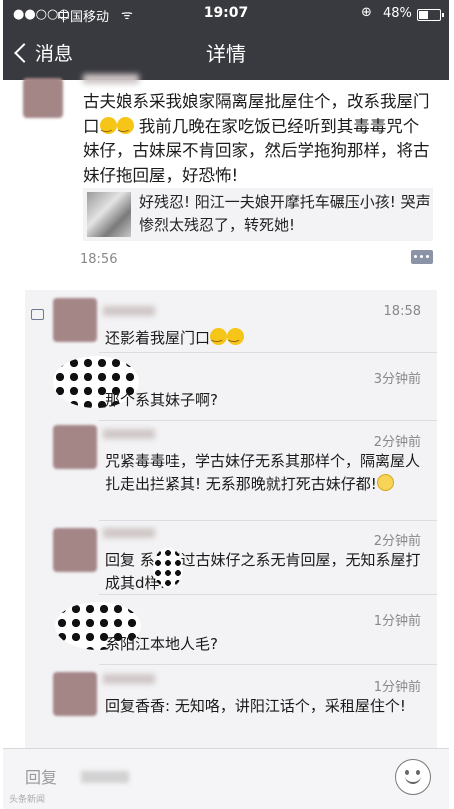  I want to click on comment-time: 18:58, so click(402, 311).